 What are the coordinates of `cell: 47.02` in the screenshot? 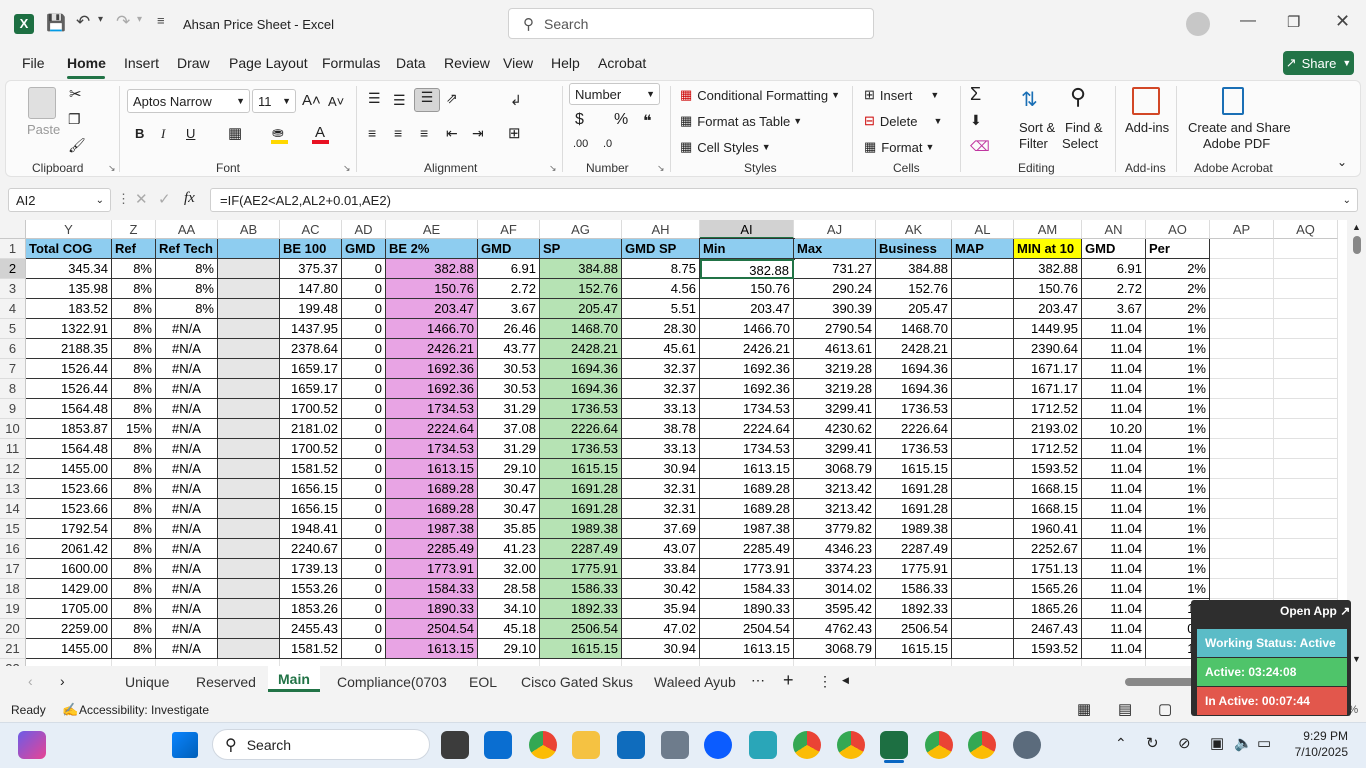 It's located at (661, 629).